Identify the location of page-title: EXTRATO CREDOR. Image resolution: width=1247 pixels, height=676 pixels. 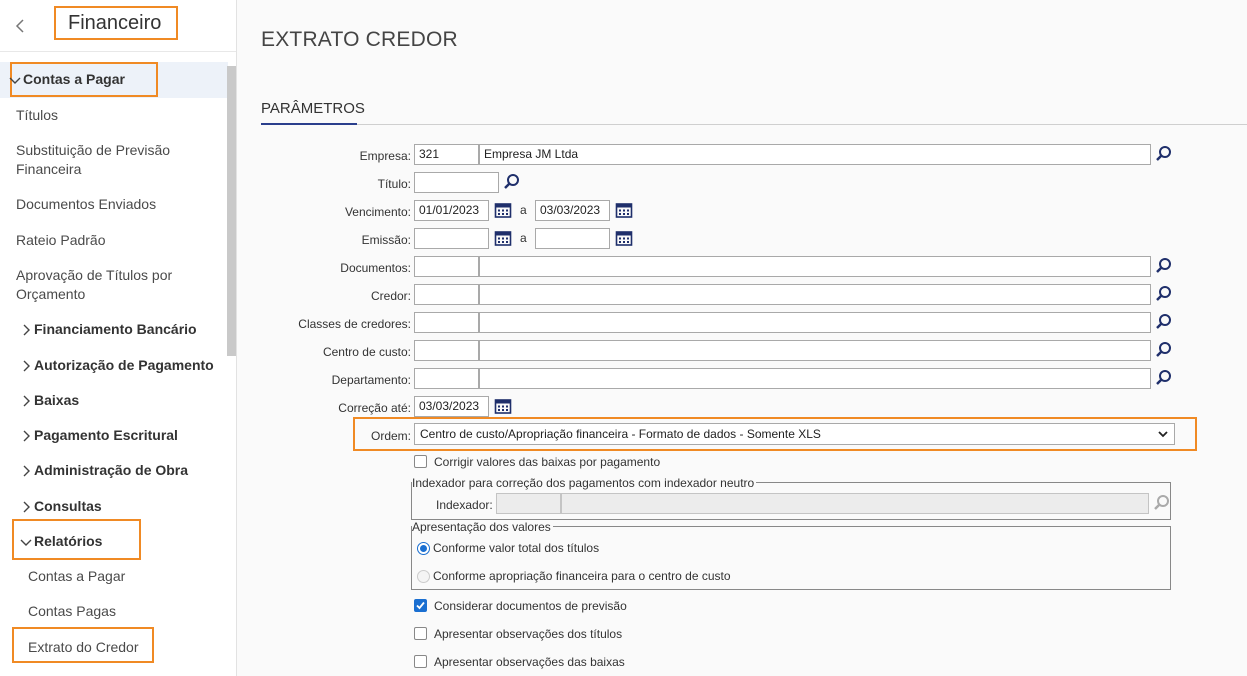
(359, 39).